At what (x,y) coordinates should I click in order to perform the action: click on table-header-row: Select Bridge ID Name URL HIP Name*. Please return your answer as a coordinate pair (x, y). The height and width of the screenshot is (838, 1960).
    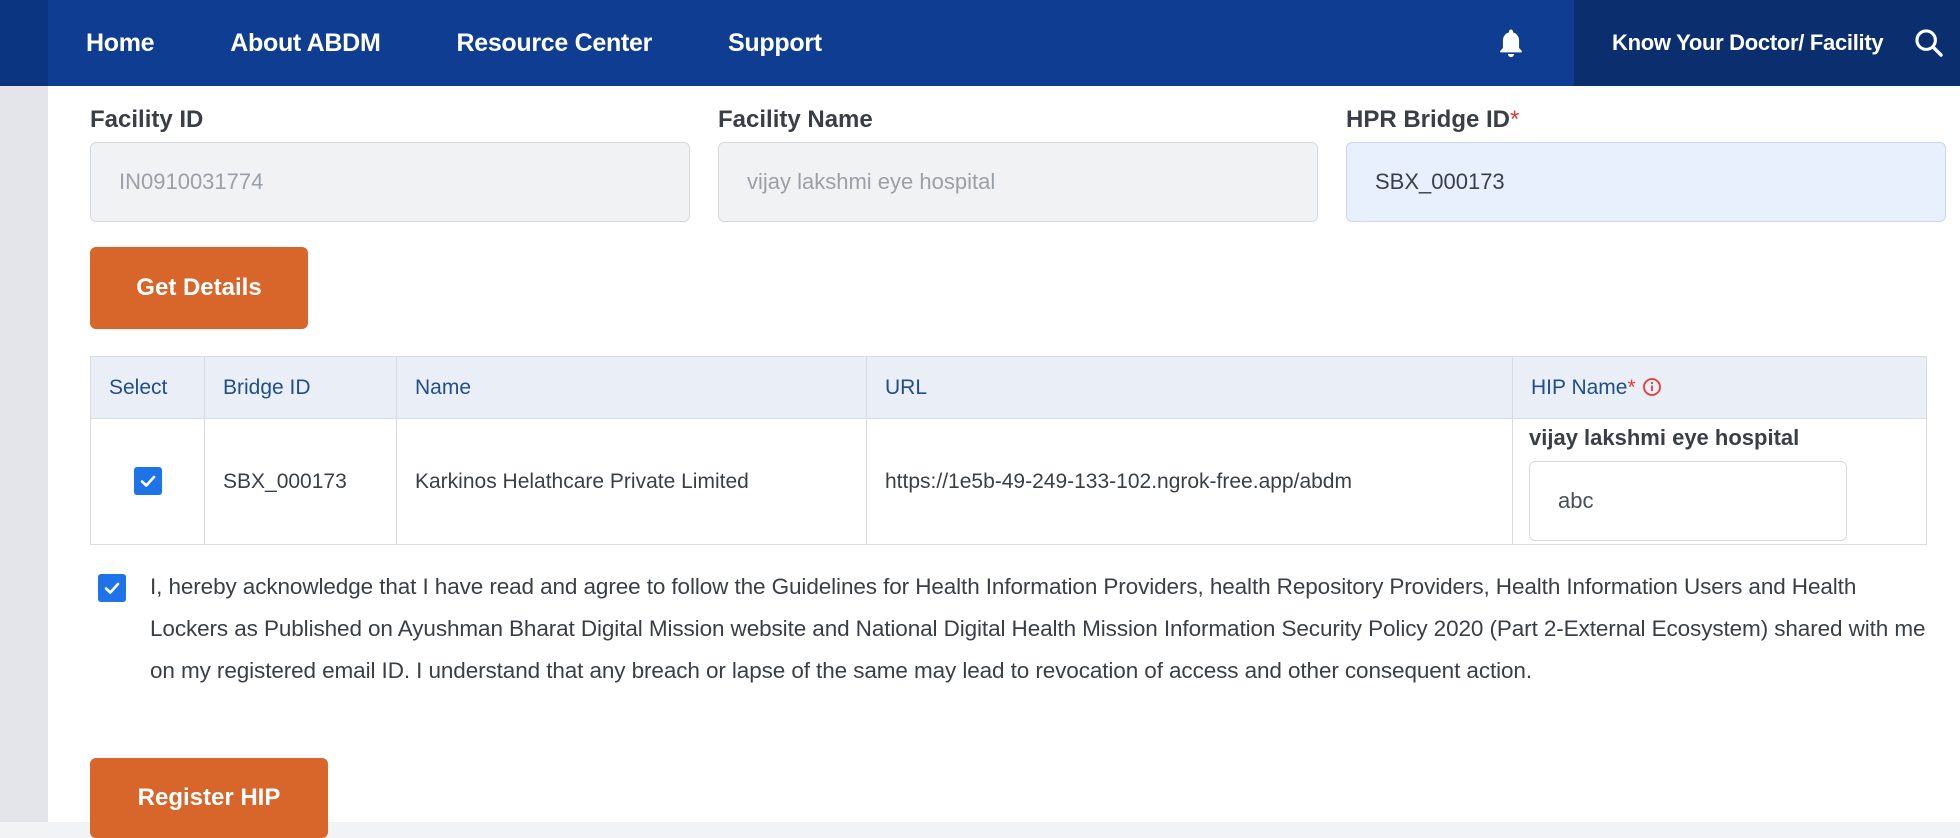
    Looking at the image, I should click on (1008, 387).